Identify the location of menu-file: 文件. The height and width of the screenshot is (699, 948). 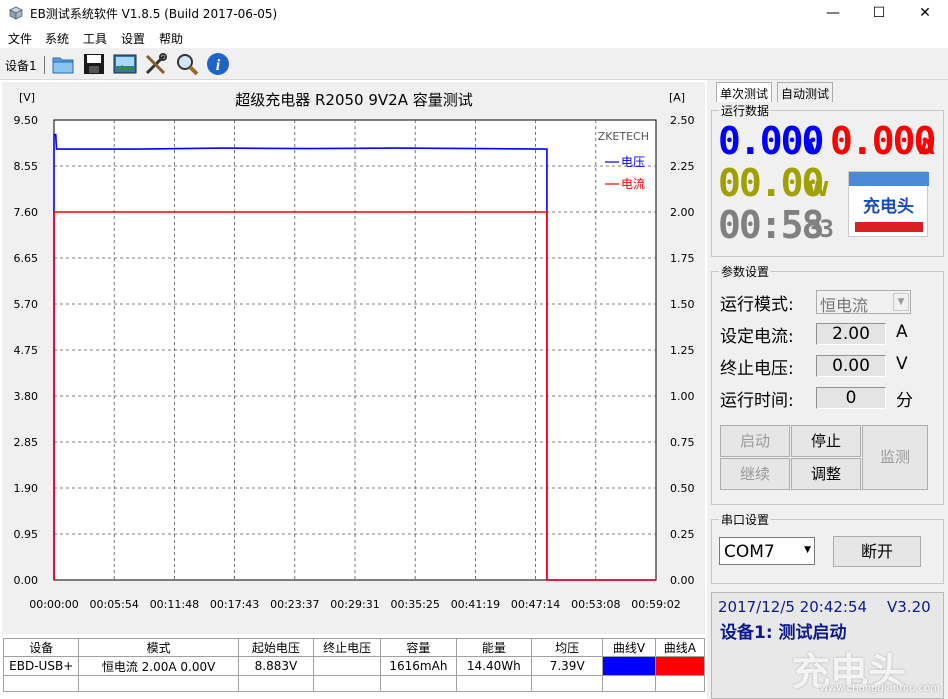
(20, 38).